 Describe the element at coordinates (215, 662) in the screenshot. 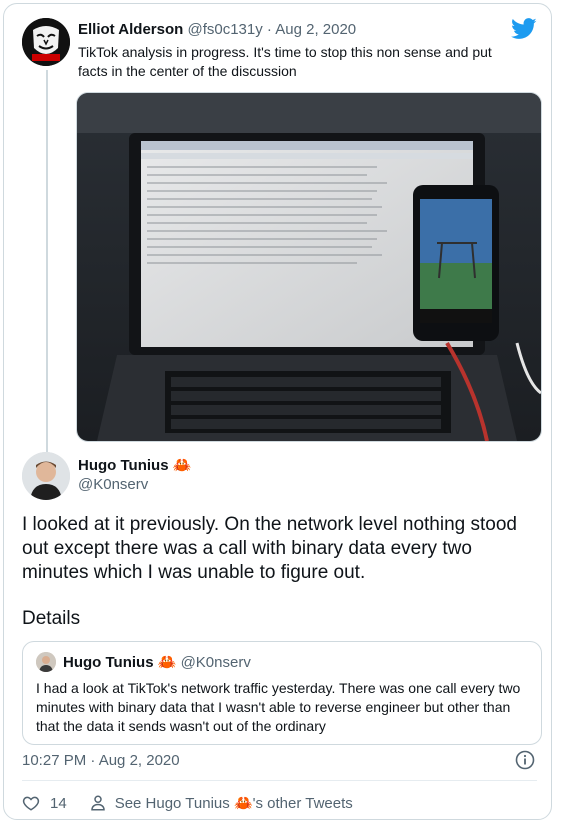

I see `quoted-author-handle: @K0nserv` at that location.